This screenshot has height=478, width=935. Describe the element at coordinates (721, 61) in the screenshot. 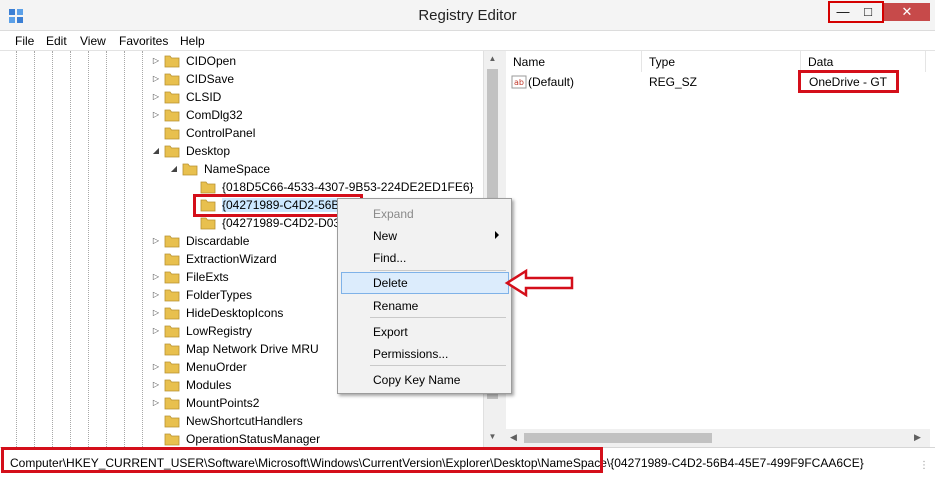

I see `column-header-type: Type` at that location.